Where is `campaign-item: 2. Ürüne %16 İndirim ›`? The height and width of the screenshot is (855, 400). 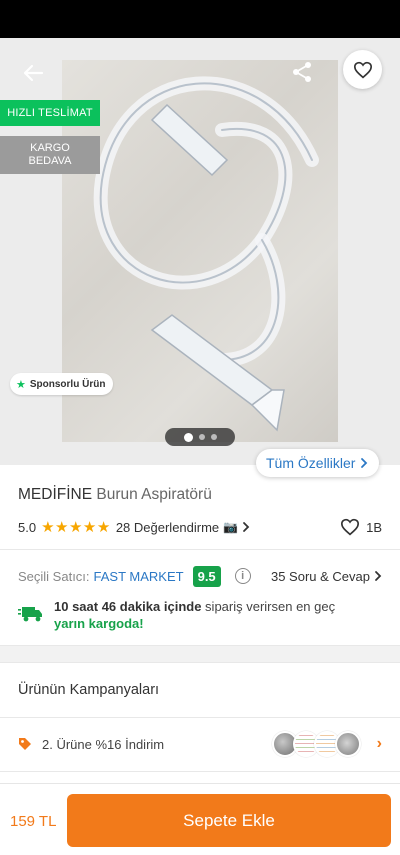
campaign-item: 2. Ürüne %16 İndirim › is located at coordinates (200, 744).